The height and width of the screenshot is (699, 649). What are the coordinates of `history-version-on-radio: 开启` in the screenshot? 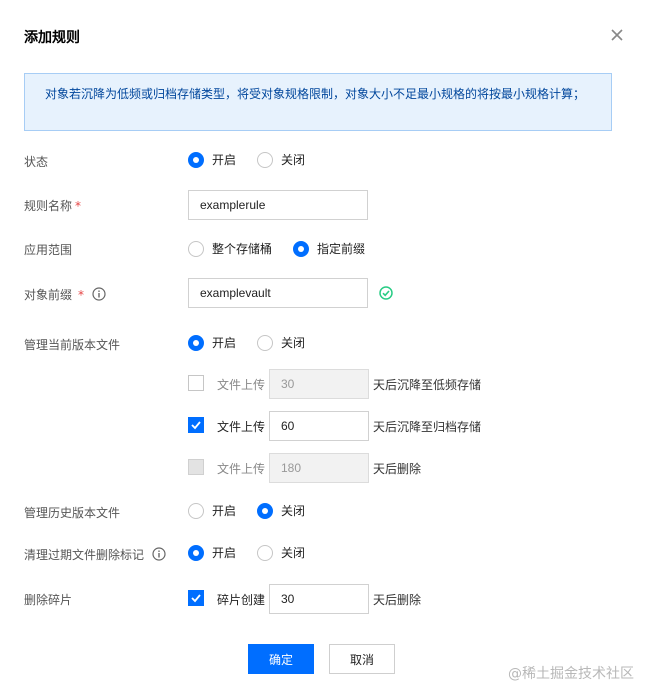 It's located at (212, 510).